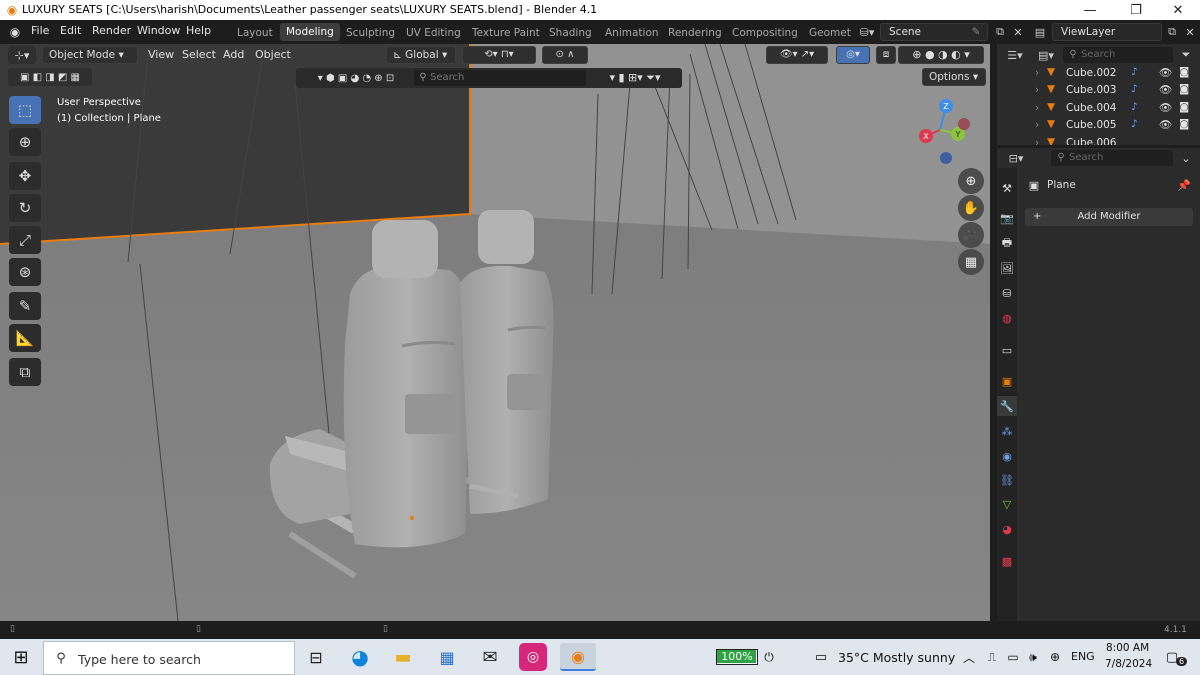  What do you see at coordinates (1186, 55) in the screenshot?
I see `filter-icon: ⏷` at bounding box center [1186, 55].